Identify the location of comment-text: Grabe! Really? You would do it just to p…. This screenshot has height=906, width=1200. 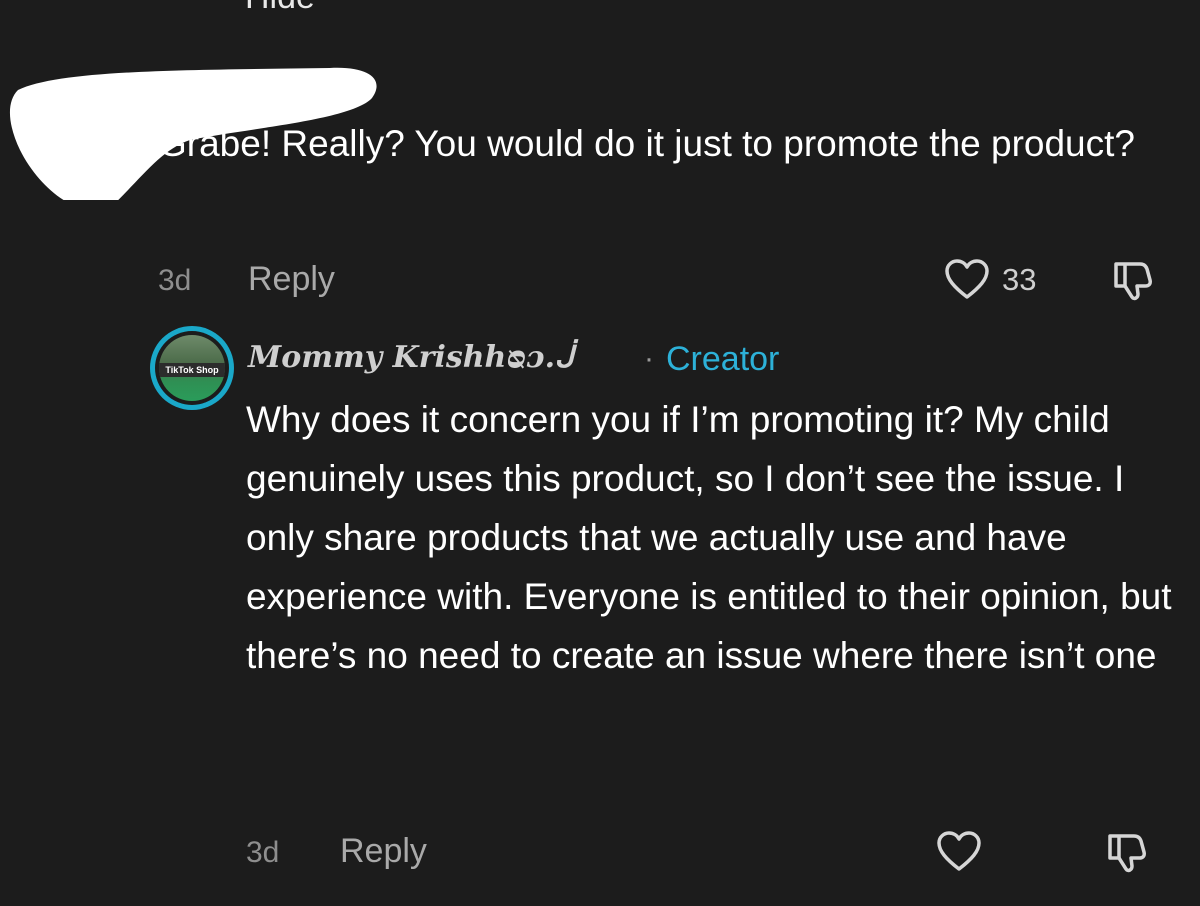
(646, 143).